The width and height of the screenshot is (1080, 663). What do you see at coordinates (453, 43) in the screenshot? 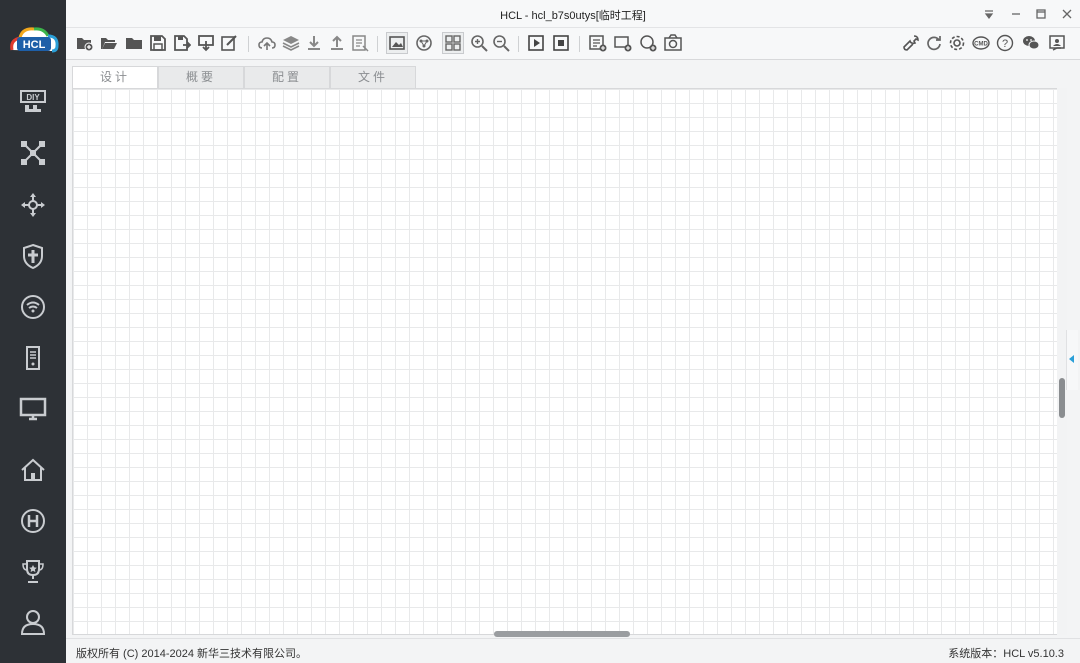
I see `grid-toggle-icon` at bounding box center [453, 43].